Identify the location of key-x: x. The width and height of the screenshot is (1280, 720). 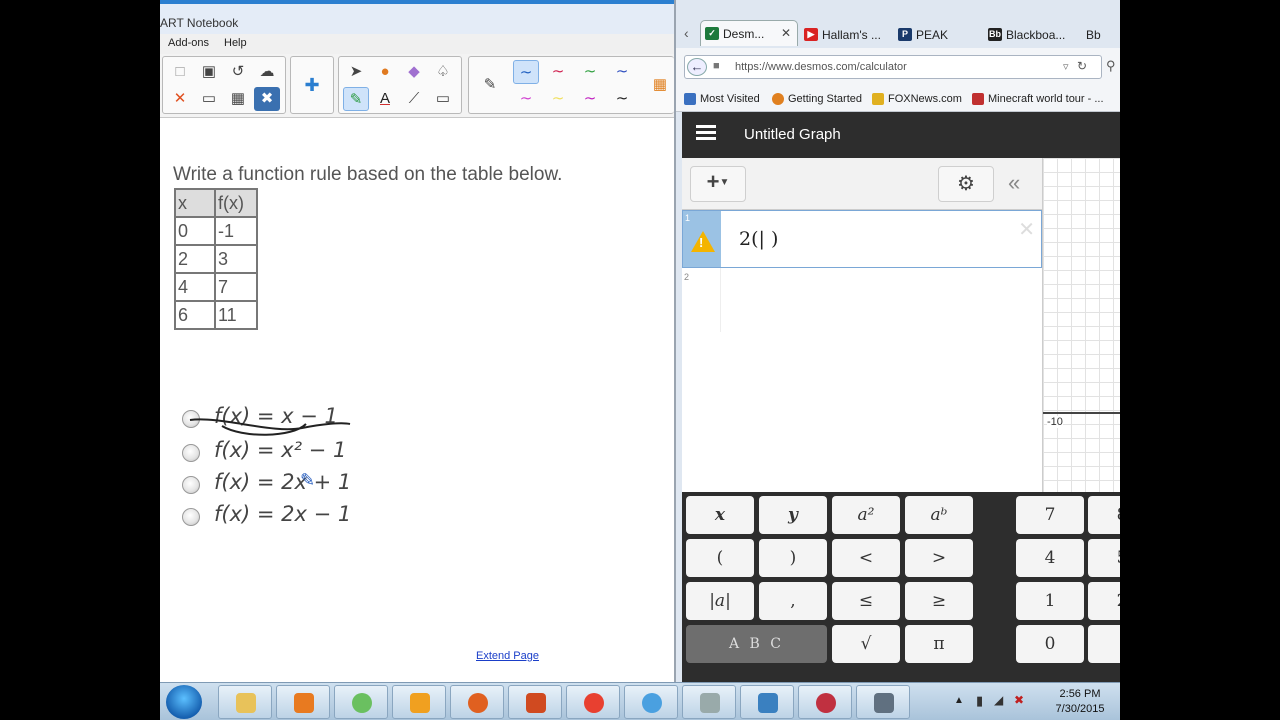
(720, 515).